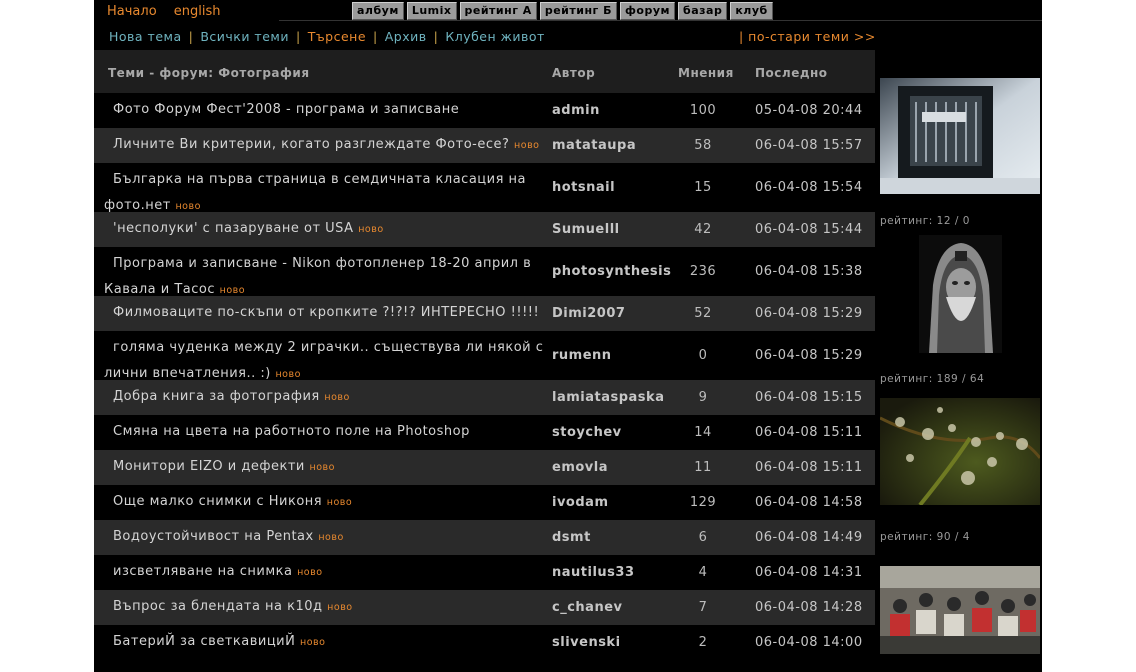 This screenshot has height=672, width=1136. Describe the element at coordinates (213, 536) in the screenshot. I see `topic-title: Водоустойчивост на Pentax` at that location.